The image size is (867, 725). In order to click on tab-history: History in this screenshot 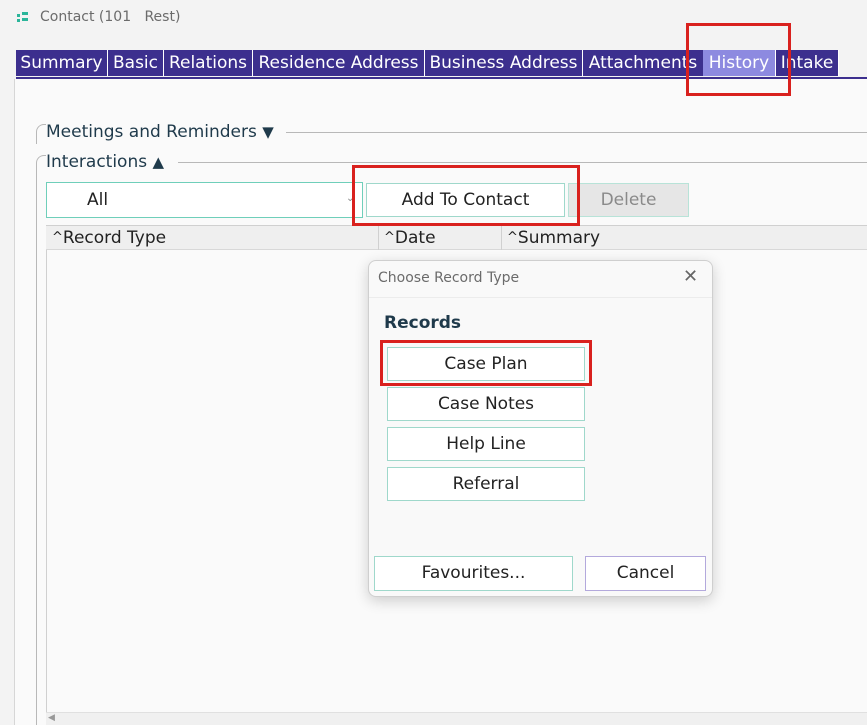, I will do `click(739, 63)`.